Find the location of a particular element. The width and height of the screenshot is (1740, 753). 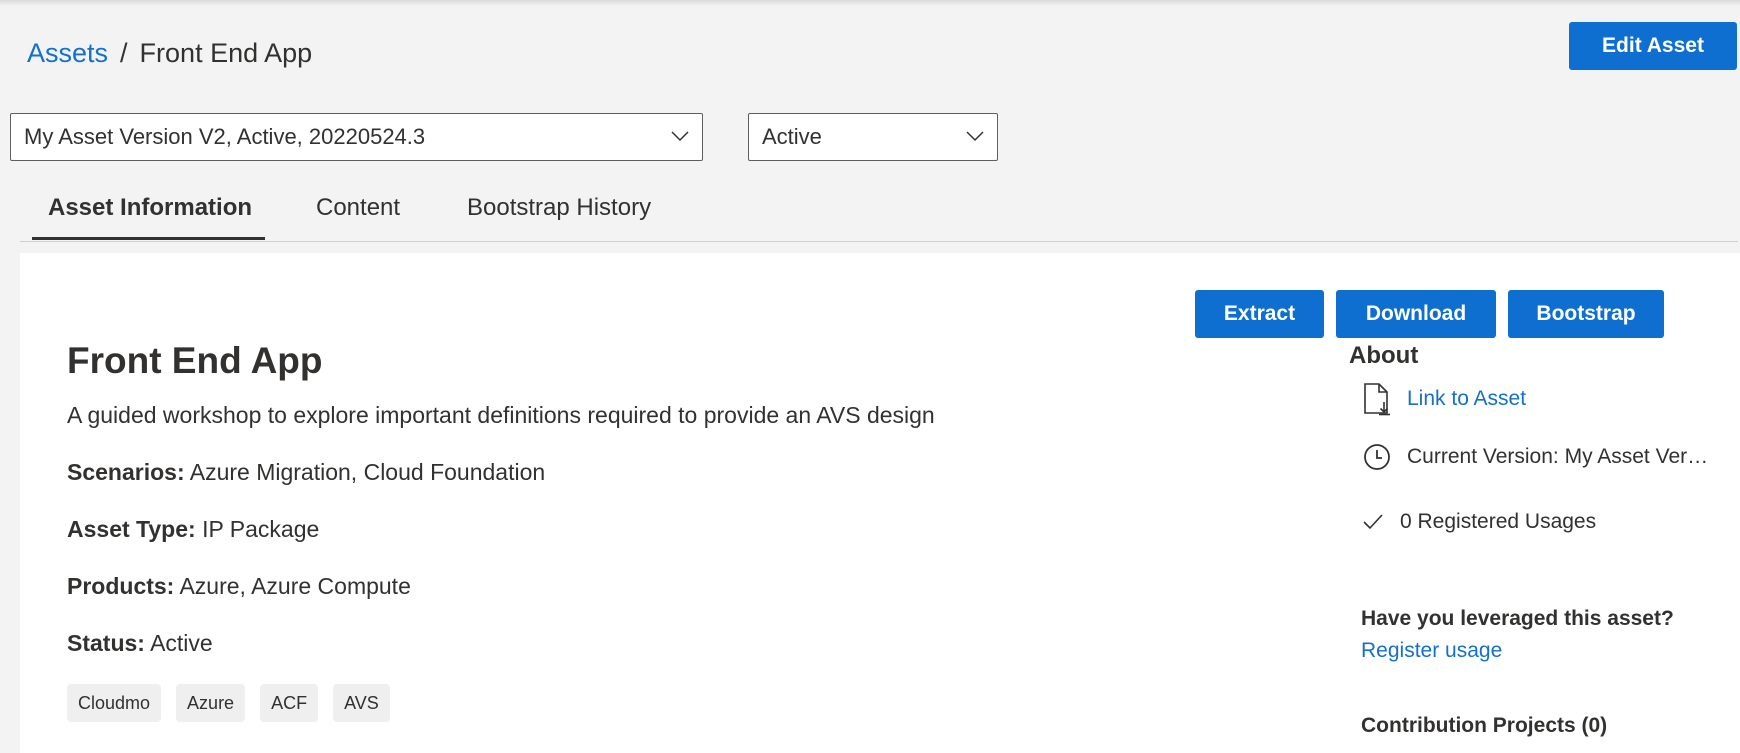

file-download-icon is located at coordinates (1377, 399).